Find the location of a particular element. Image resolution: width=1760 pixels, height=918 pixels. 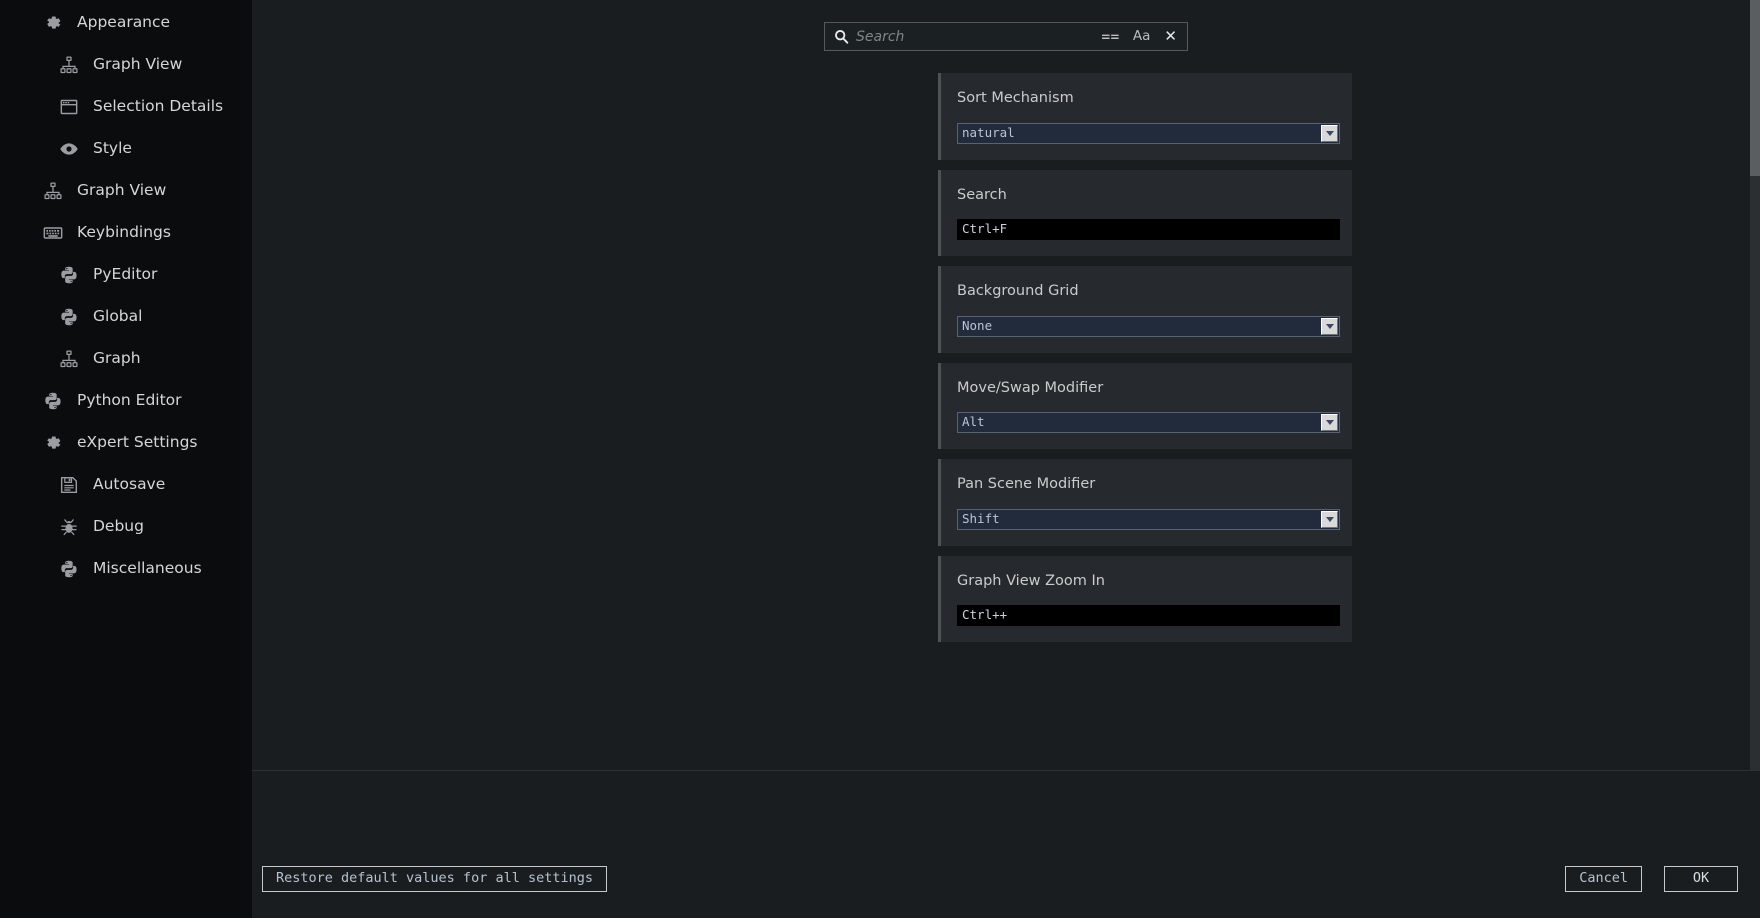

sidebar-item-label: PyEditor is located at coordinates (125, 274).